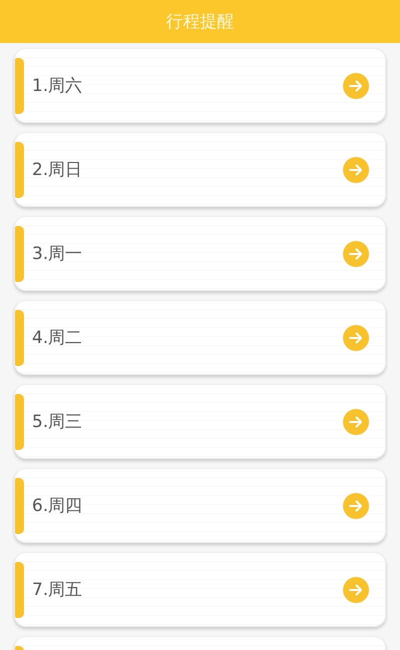 This screenshot has width=400, height=650. Describe the element at coordinates (200, 337) in the screenshot. I see `day-card: 4.周二` at that location.